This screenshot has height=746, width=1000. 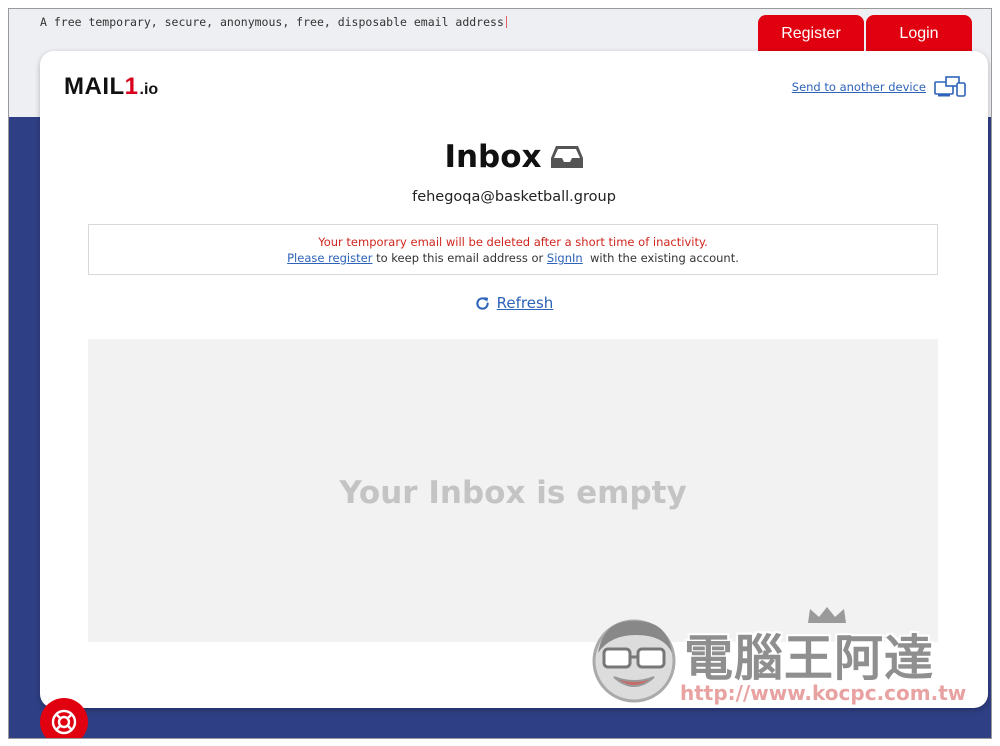 What do you see at coordinates (506, 22) in the screenshot?
I see `text-caret` at bounding box center [506, 22].